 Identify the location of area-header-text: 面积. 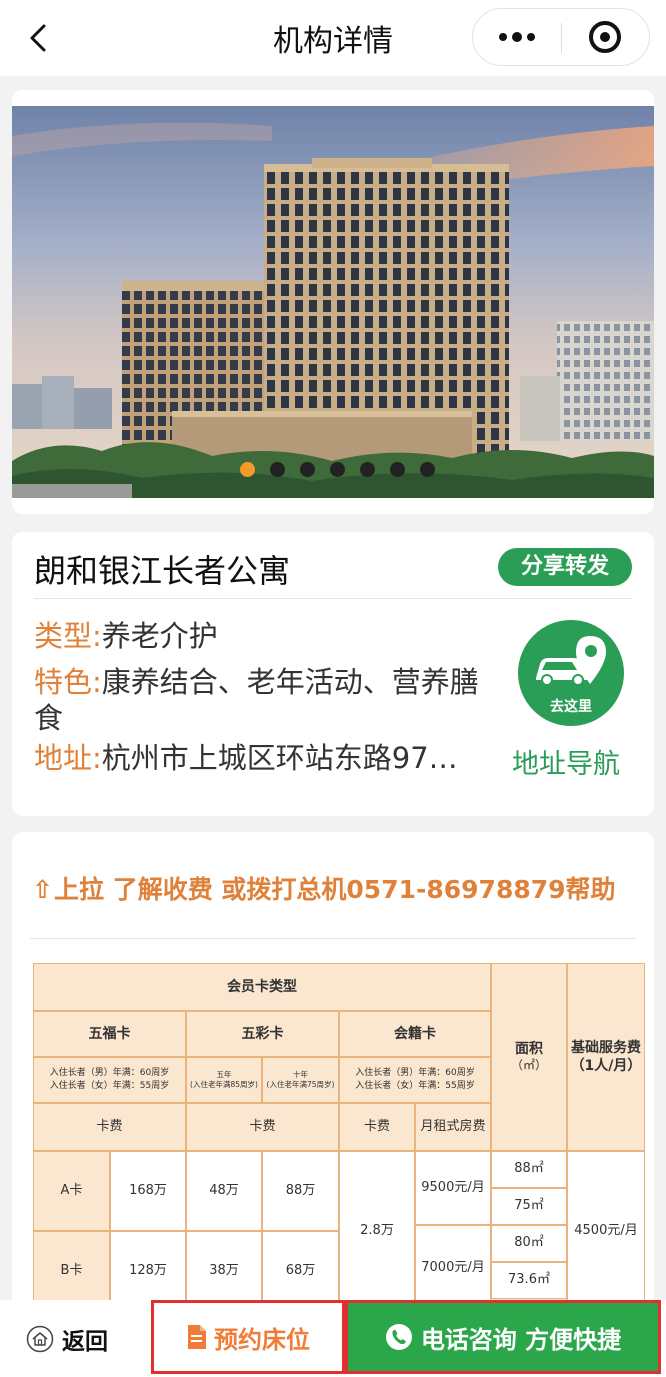
(529, 1049).